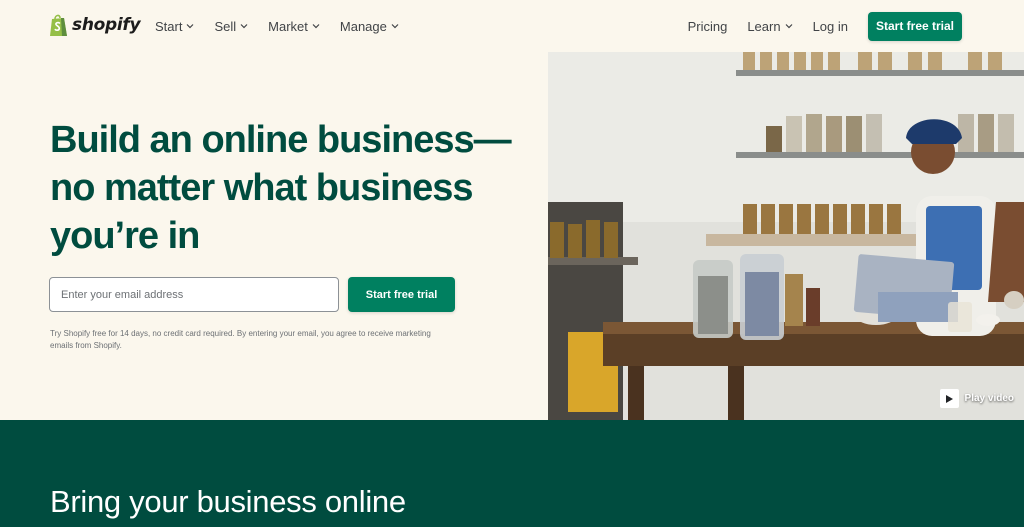  I want to click on nav-start: Start, so click(174, 26).